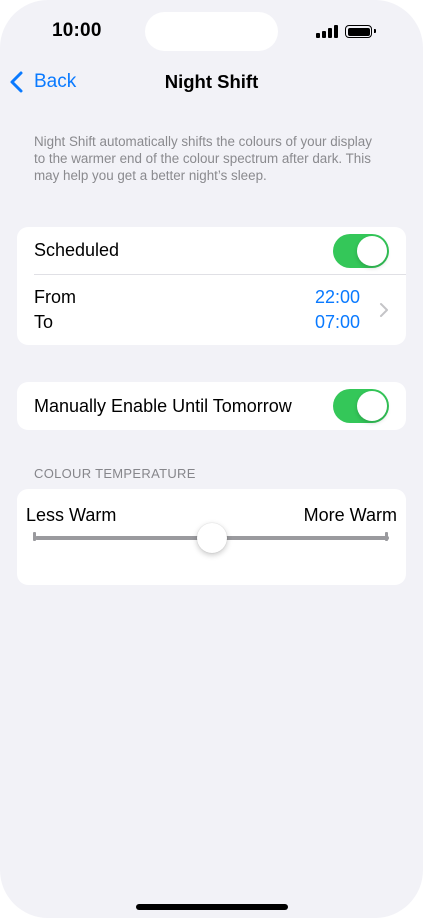  What do you see at coordinates (55, 297) in the screenshot?
I see `from-label: From` at bounding box center [55, 297].